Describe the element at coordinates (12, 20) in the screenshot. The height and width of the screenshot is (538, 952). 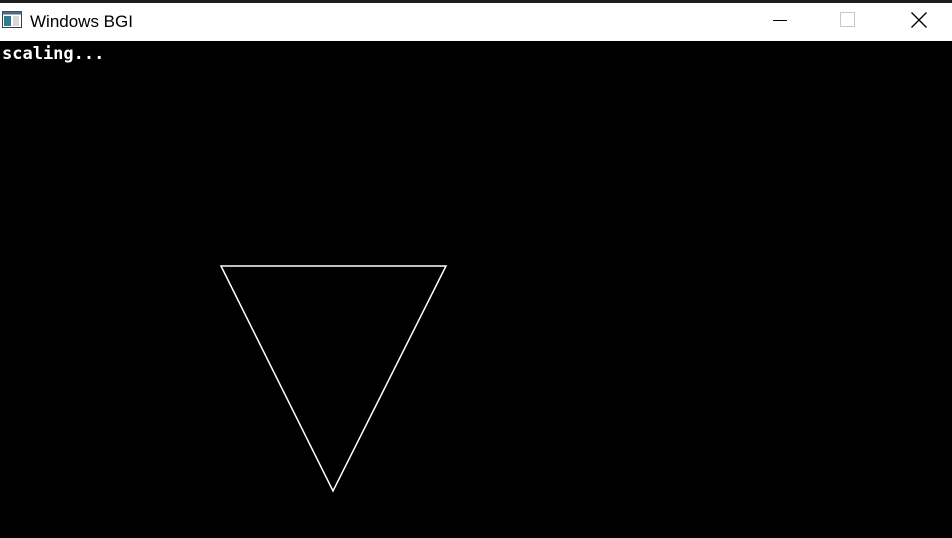
I see `app-window-icon` at that location.